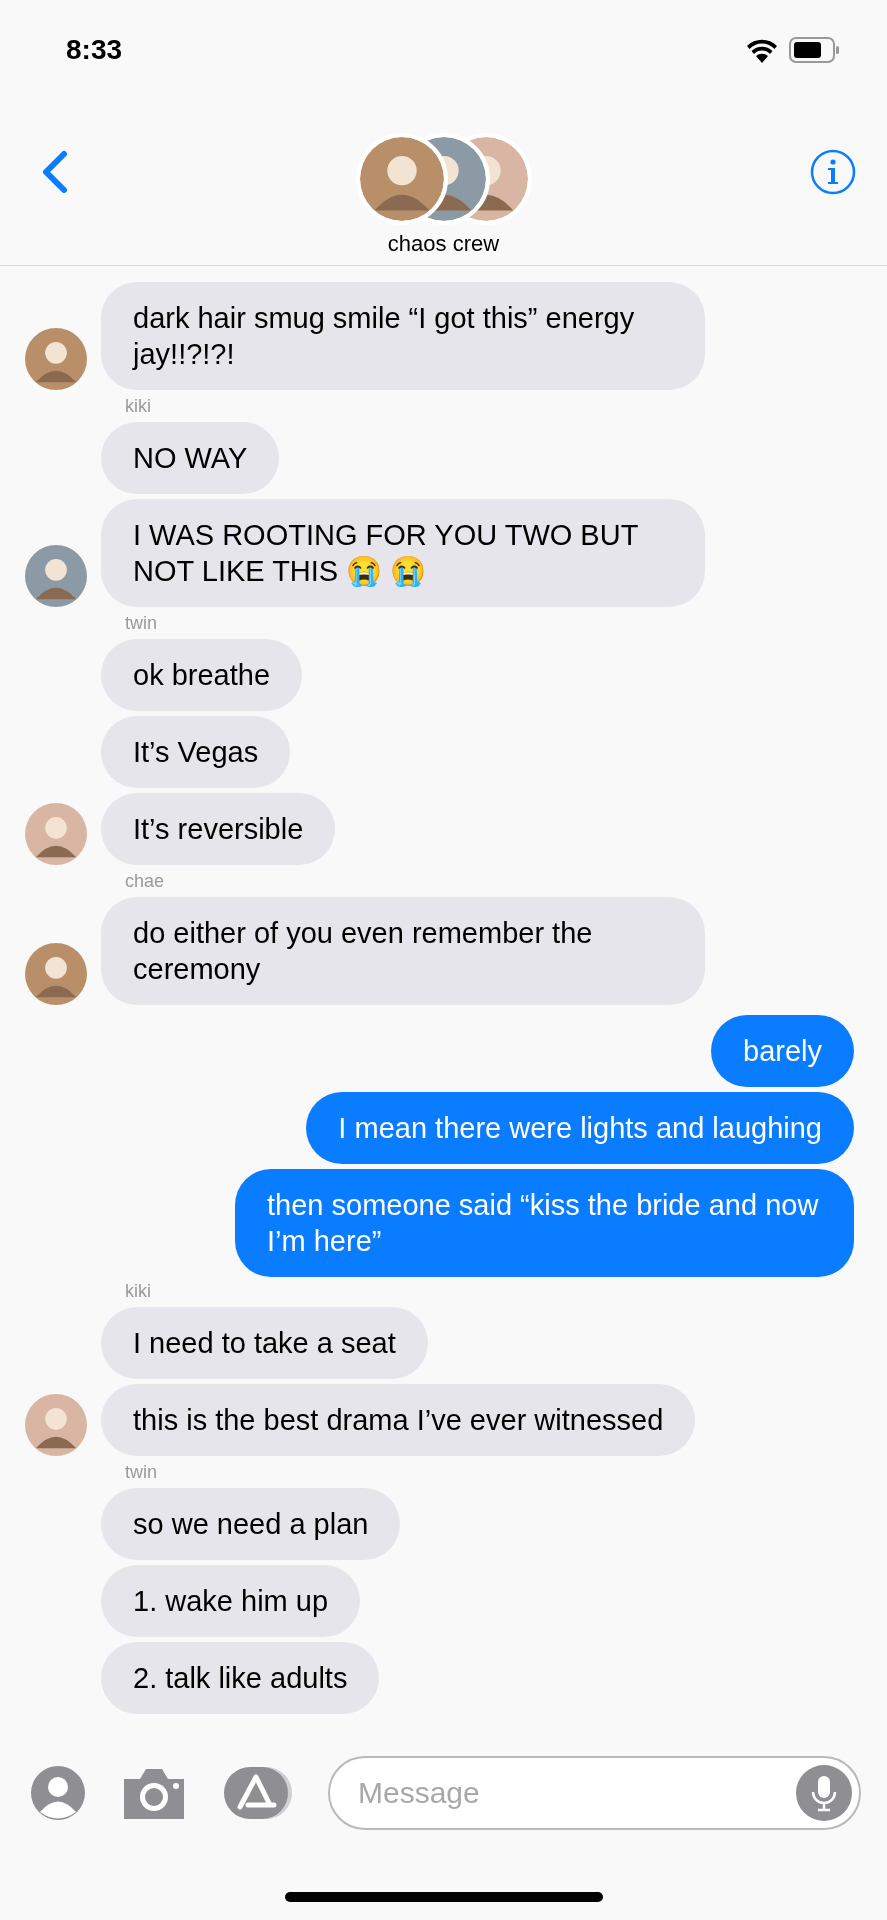  I want to click on received-message: NO WAY, so click(190, 458).